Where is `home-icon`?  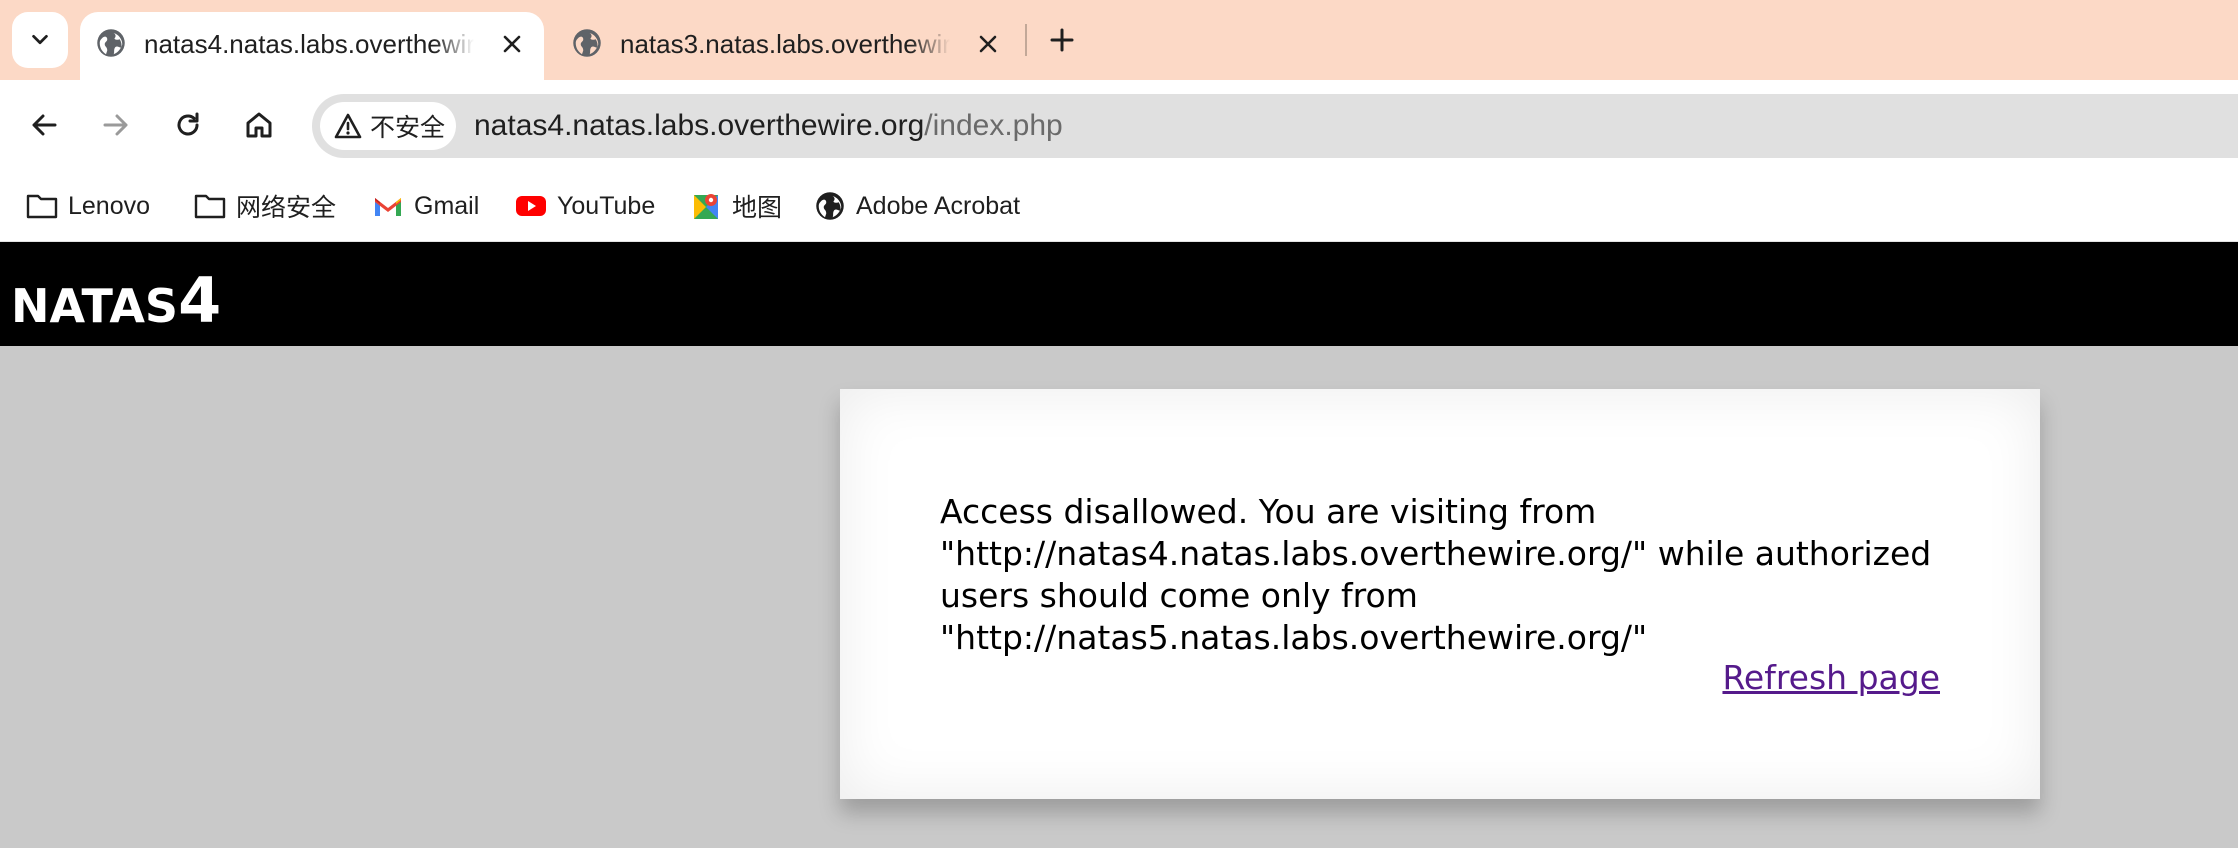 home-icon is located at coordinates (259, 125).